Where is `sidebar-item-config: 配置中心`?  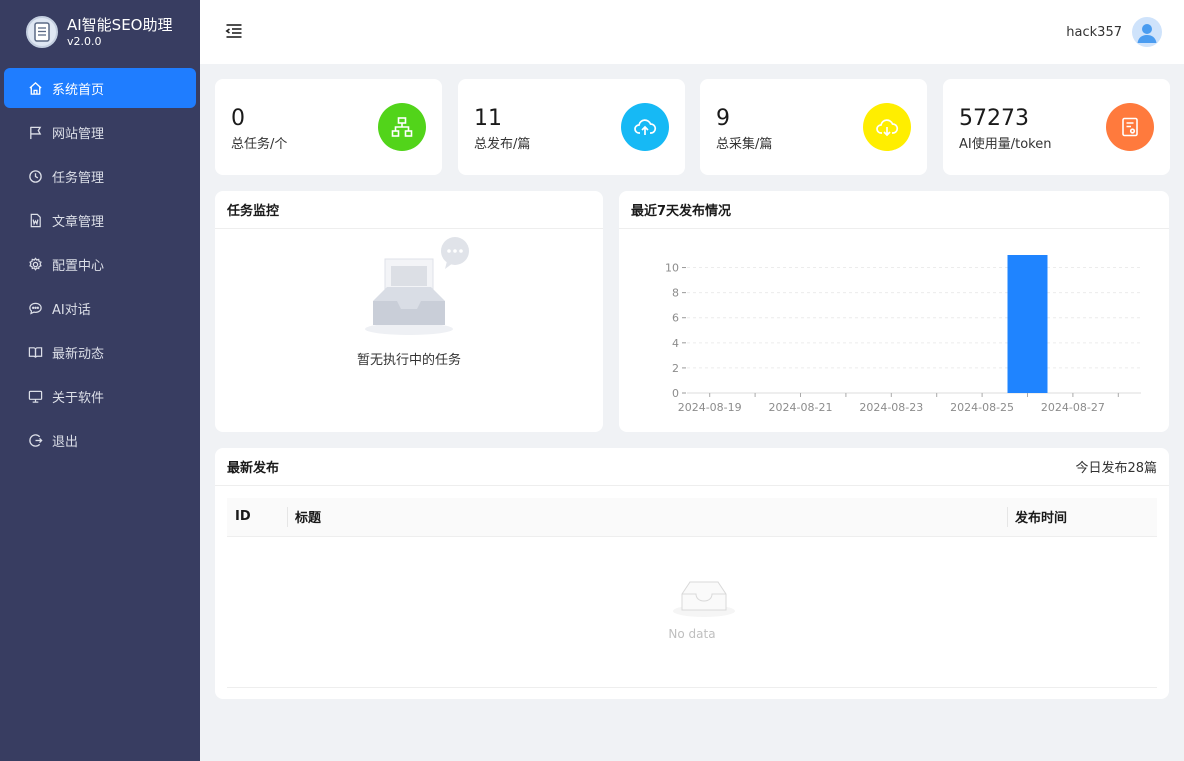 sidebar-item-config: 配置中心 is located at coordinates (100, 264).